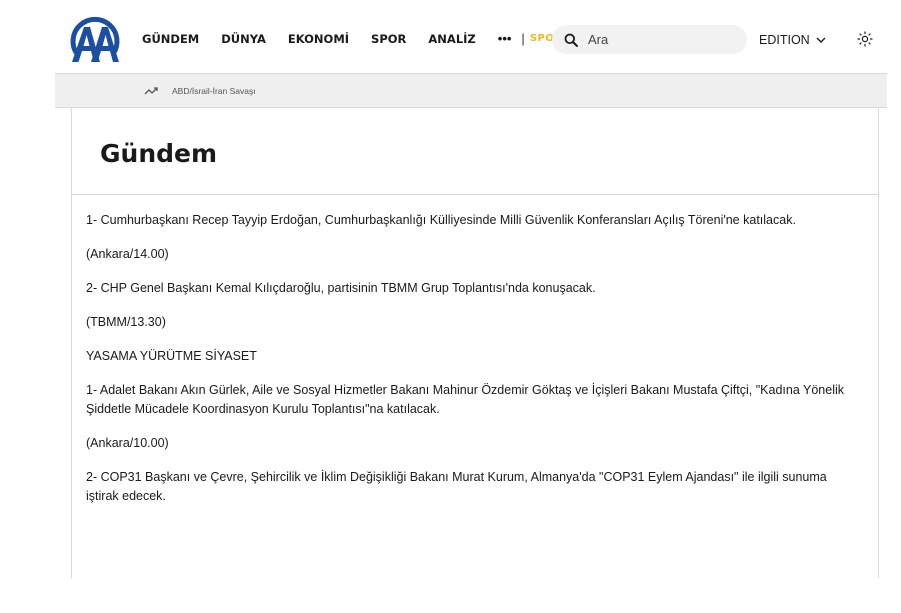 The width and height of the screenshot is (901, 613). I want to click on search-input, so click(663, 39).